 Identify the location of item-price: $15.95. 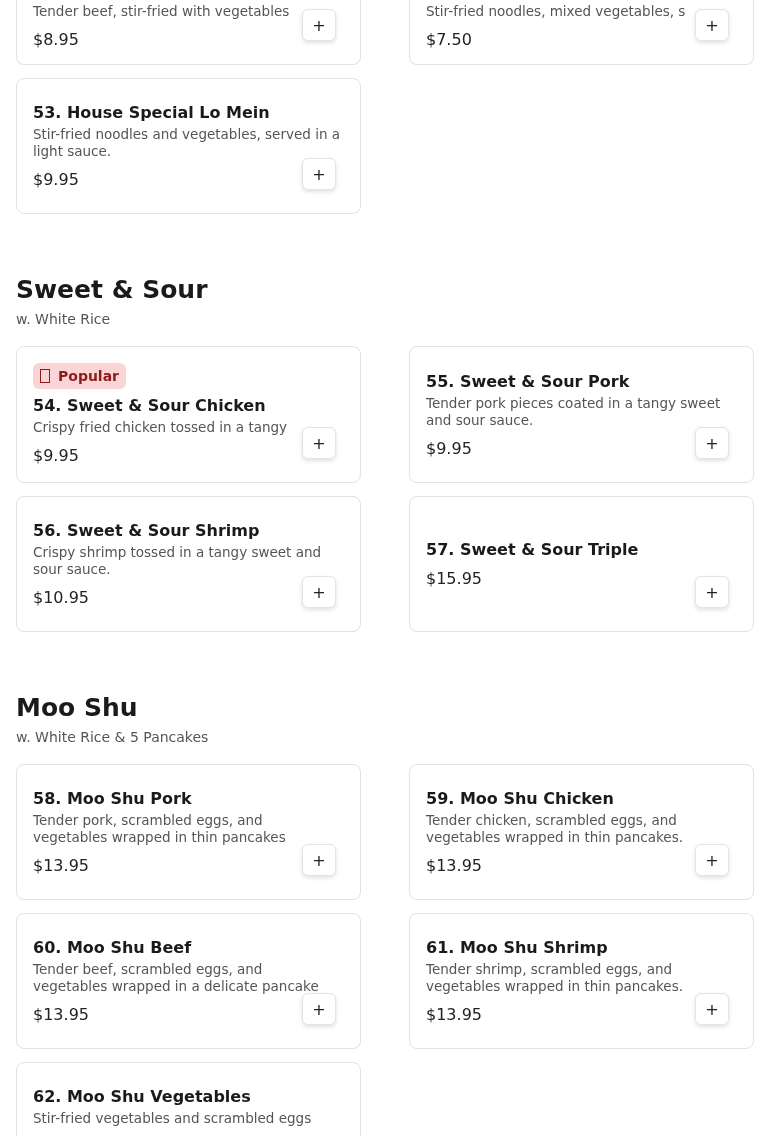
(454, 579).